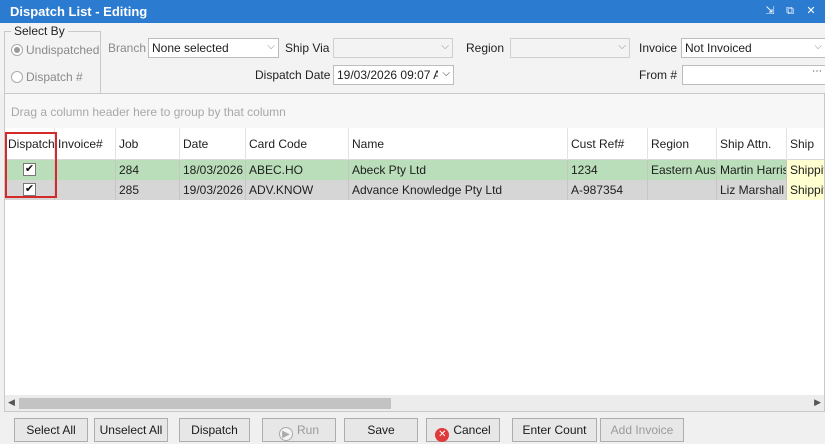  What do you see at coordinates (148, 170) in the screenshot?
I see `job-cell: 284` at bounding box center [148, 170].